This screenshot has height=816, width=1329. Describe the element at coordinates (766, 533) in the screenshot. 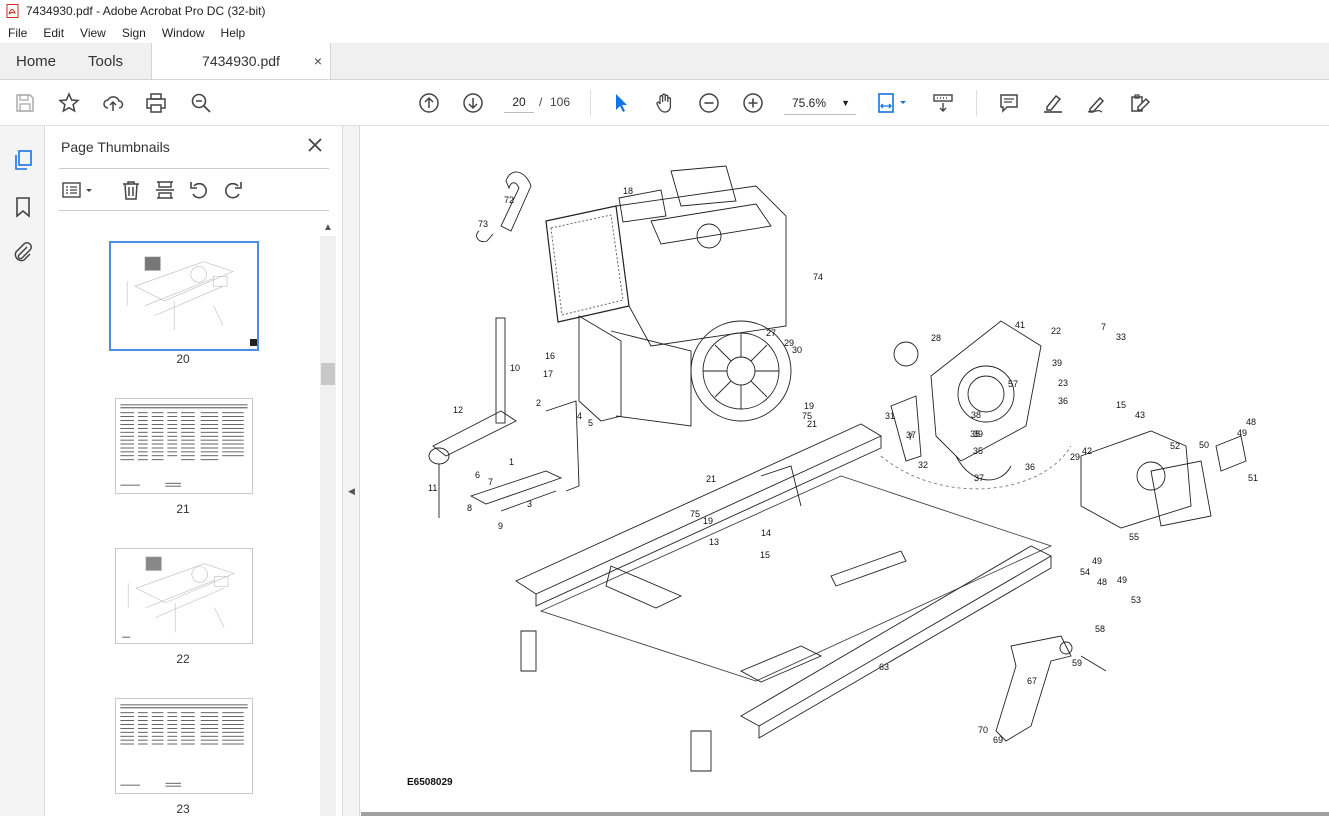

I see `part-callout: 14` at that location.